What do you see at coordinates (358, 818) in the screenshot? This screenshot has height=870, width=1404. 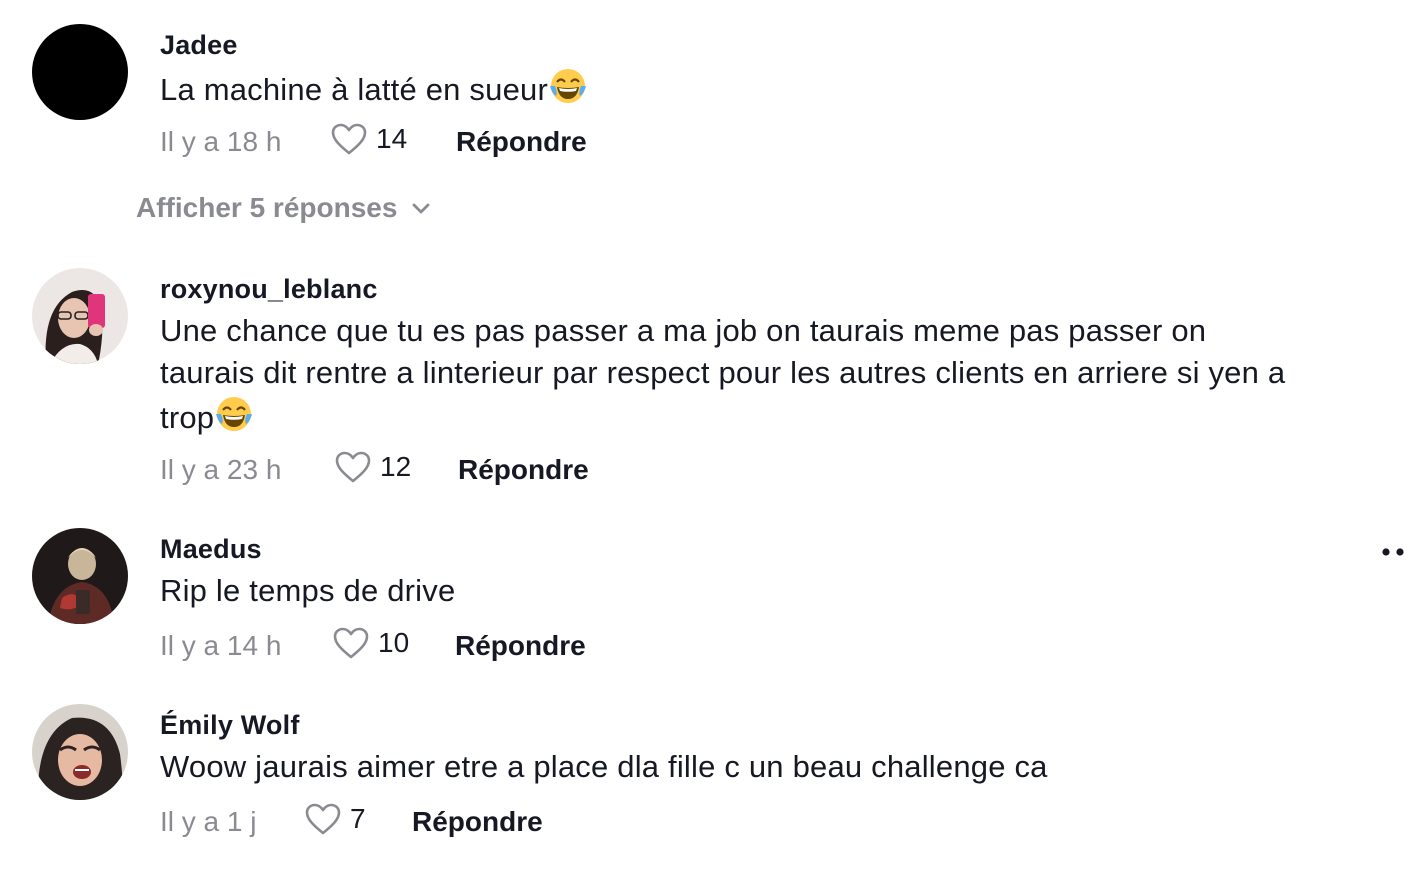 I see `like-count: 7` at bounding box center [358, 818].